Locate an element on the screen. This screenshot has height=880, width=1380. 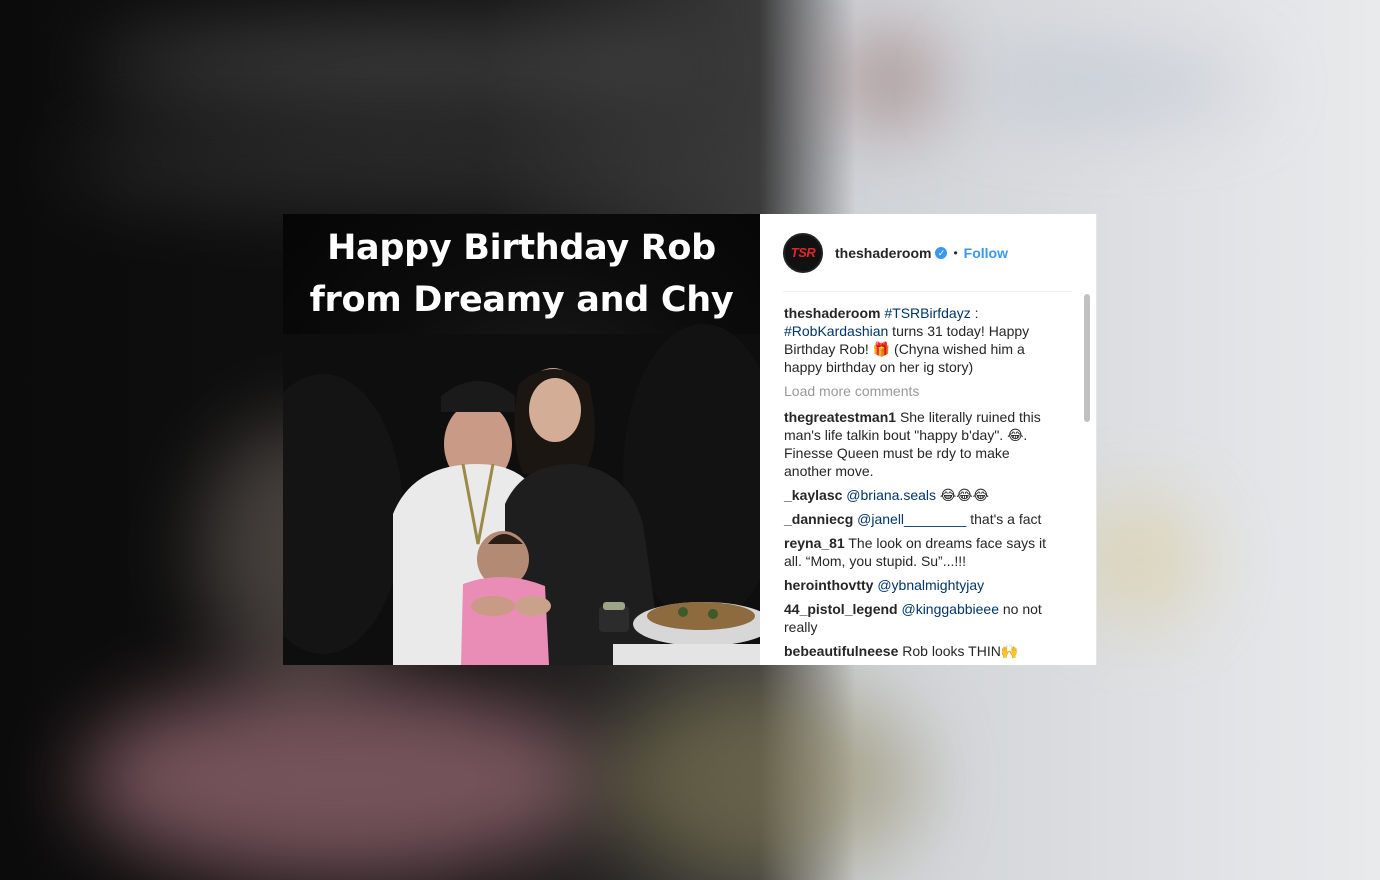
comment-username: bebeautifulneese is located at coordinates (841, 651).